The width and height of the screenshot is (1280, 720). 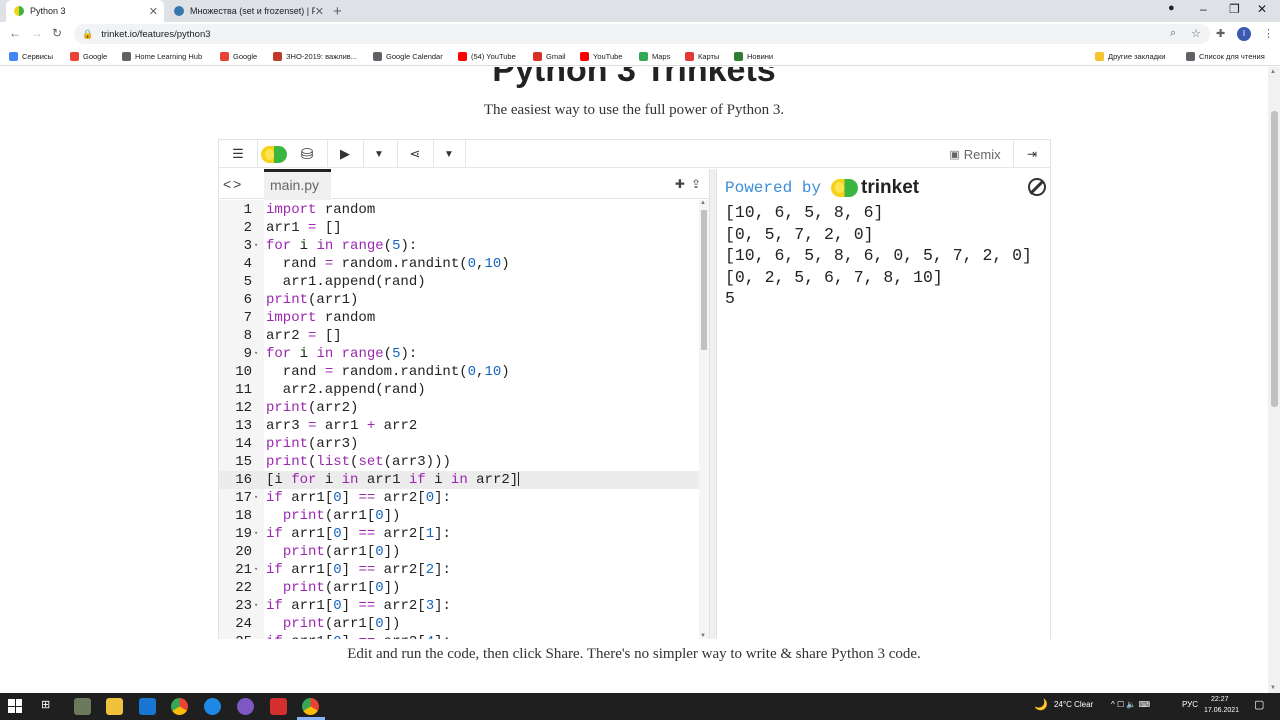 I want to click on code-line: 6 print(arr1), so click(x=459, y=300).